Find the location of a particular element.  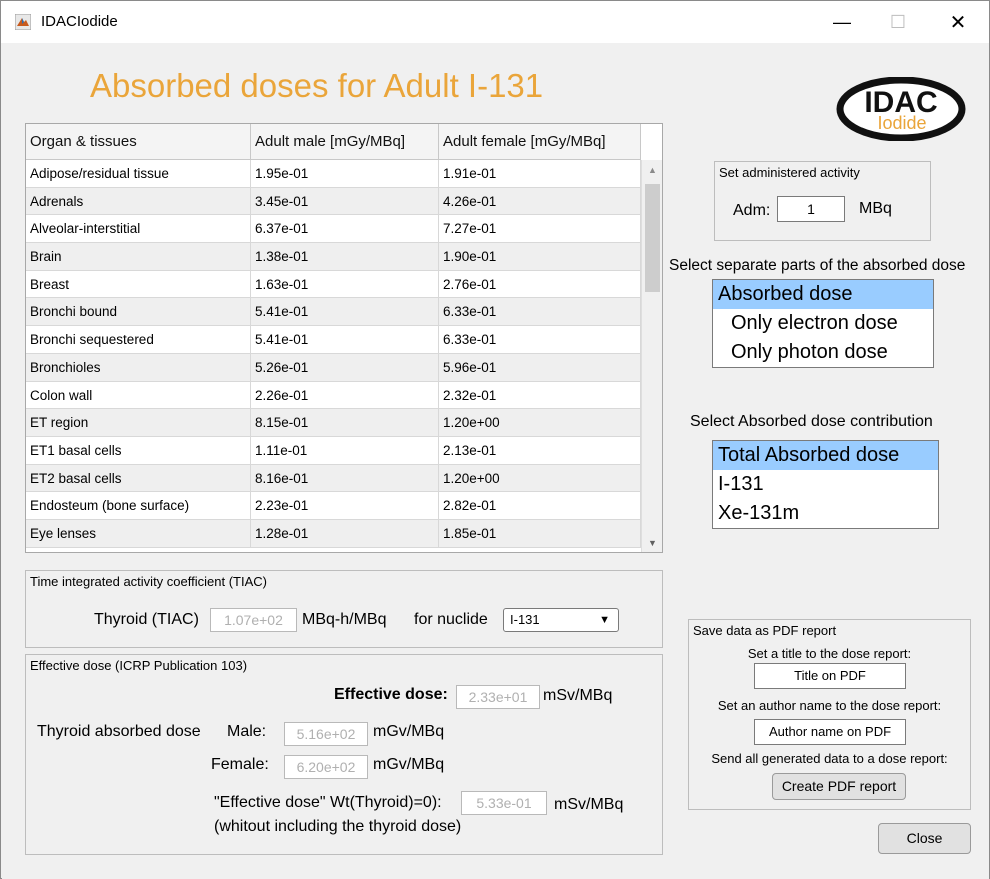

table-row: Bronchi bound 5.41e-01 6.33e-01 is located at coordinates (333, 312).